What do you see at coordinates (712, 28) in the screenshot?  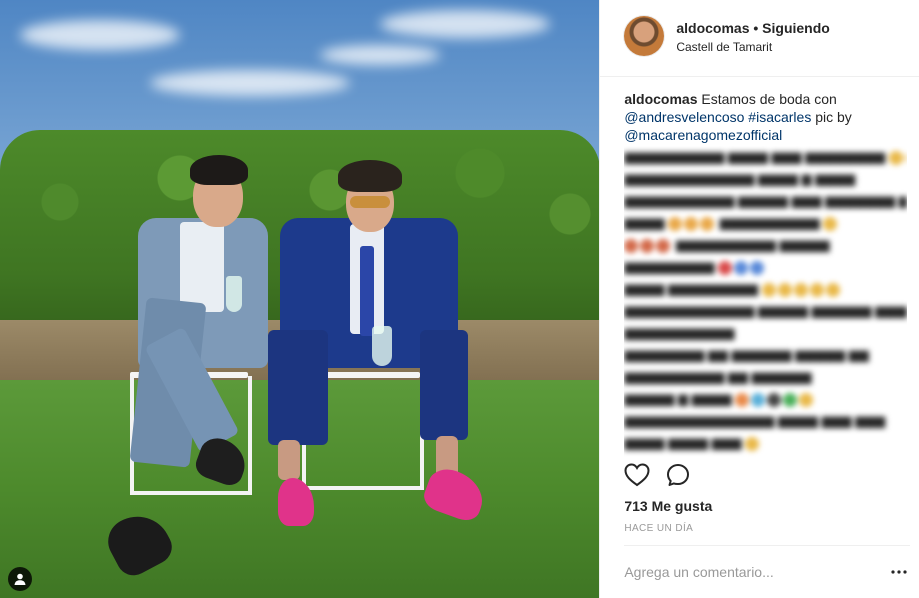 I see `username-link: aldocomas` at bounding box center [712, 28].